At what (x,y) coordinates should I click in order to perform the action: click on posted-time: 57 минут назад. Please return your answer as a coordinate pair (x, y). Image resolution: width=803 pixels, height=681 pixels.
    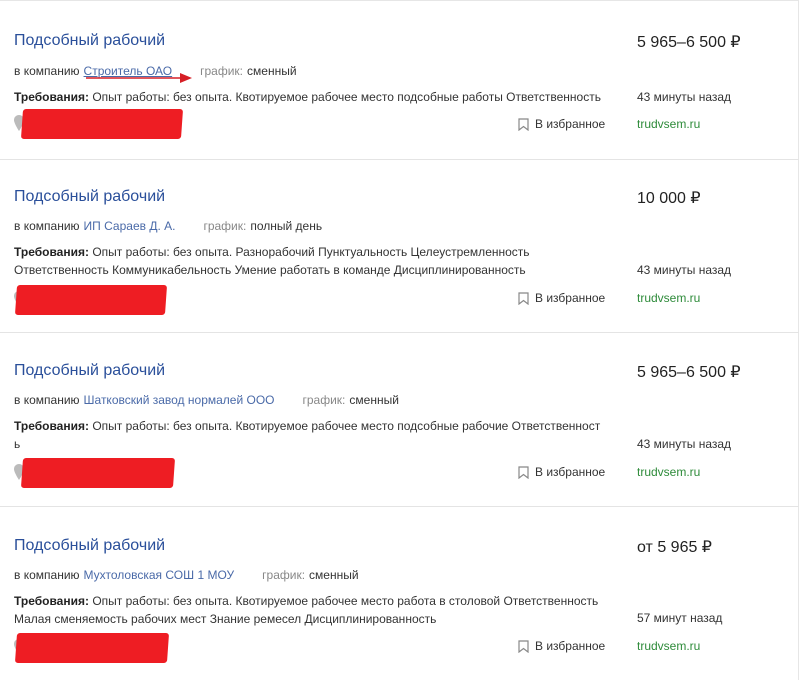
    Looking at the image, I should click on (680, 618).